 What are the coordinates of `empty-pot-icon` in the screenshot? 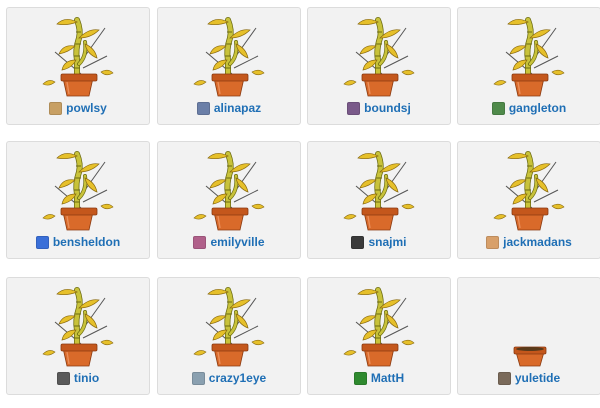 It's located at (530, 327).